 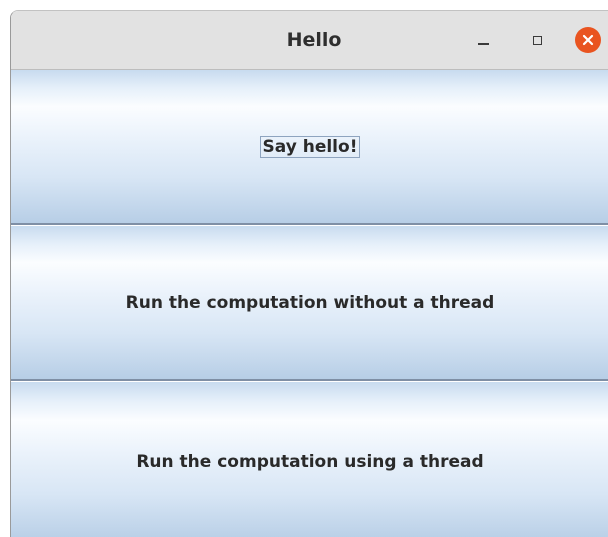 I want to click on close-button, so click(x=588, y=40).